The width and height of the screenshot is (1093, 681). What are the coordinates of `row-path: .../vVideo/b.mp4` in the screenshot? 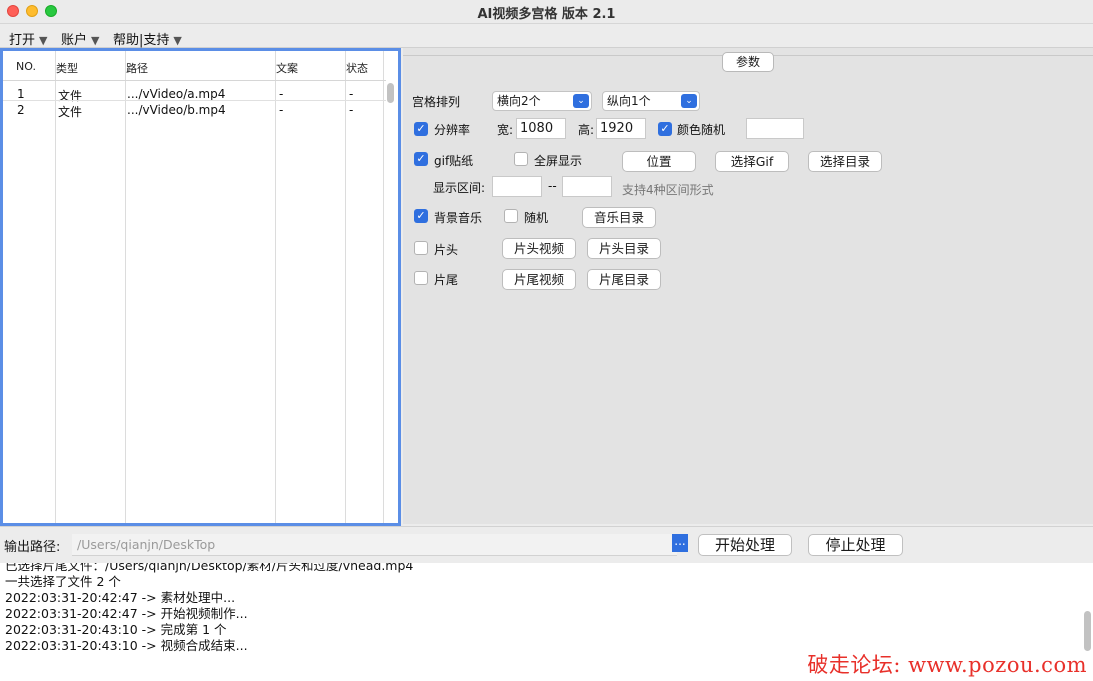 It's located at (176, 110).